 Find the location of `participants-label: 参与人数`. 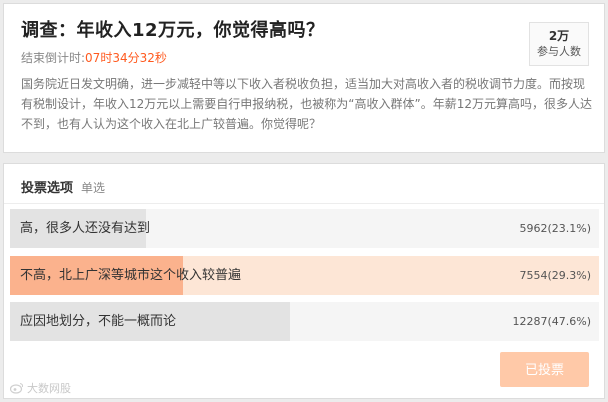

participants-label: 参与人数 is located at coordinates (559, 51).